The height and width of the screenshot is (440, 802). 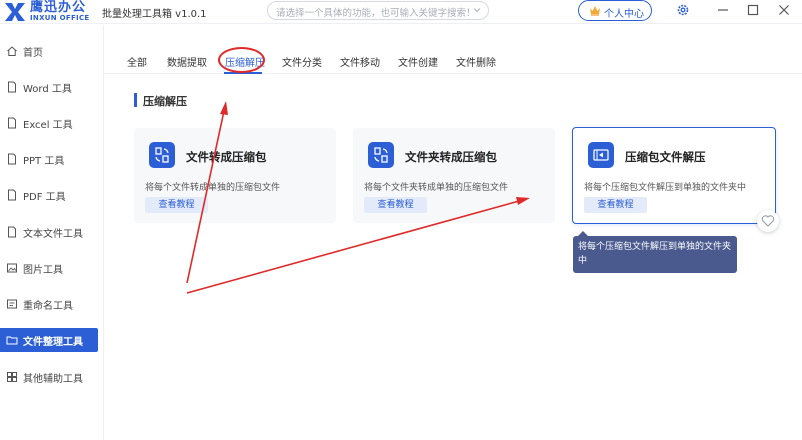 I want to click on tool-card-file-to-zip: 文件转成压缩包 将每个文件转成单独的压缩包文件 查看教程, so click(x=235, y=175).